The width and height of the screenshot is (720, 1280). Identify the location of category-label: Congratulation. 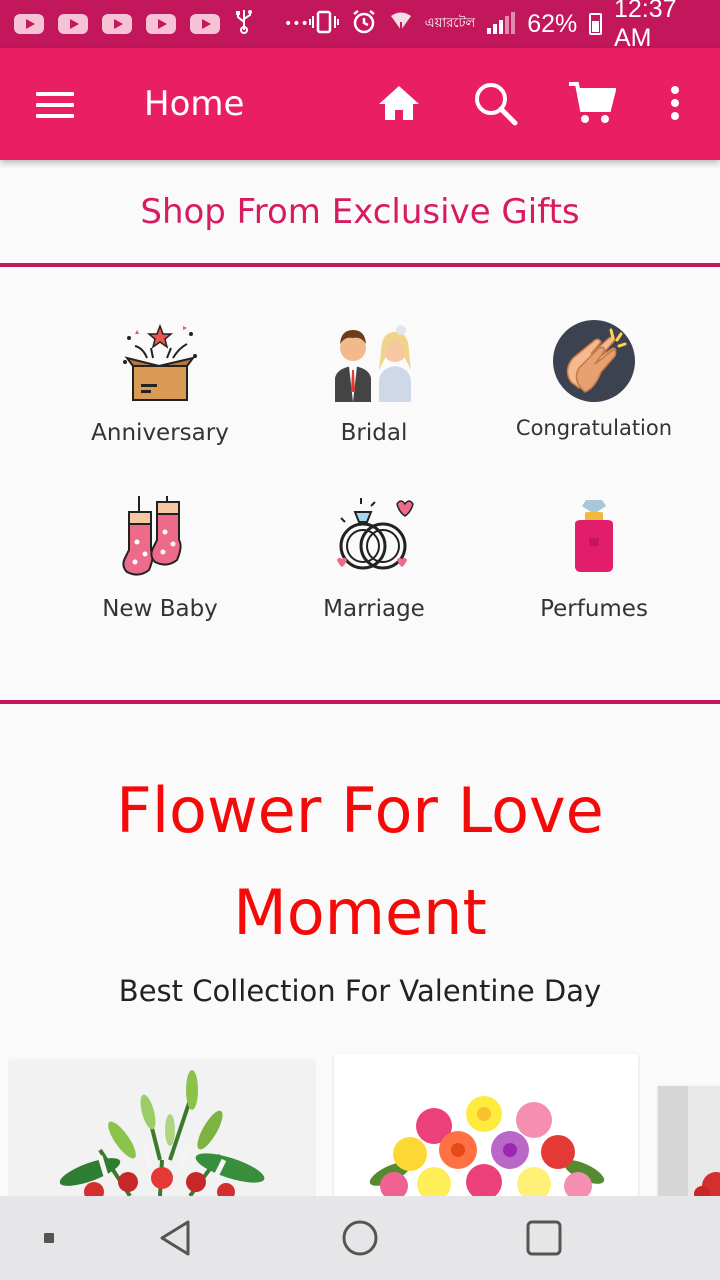
(594, 428).